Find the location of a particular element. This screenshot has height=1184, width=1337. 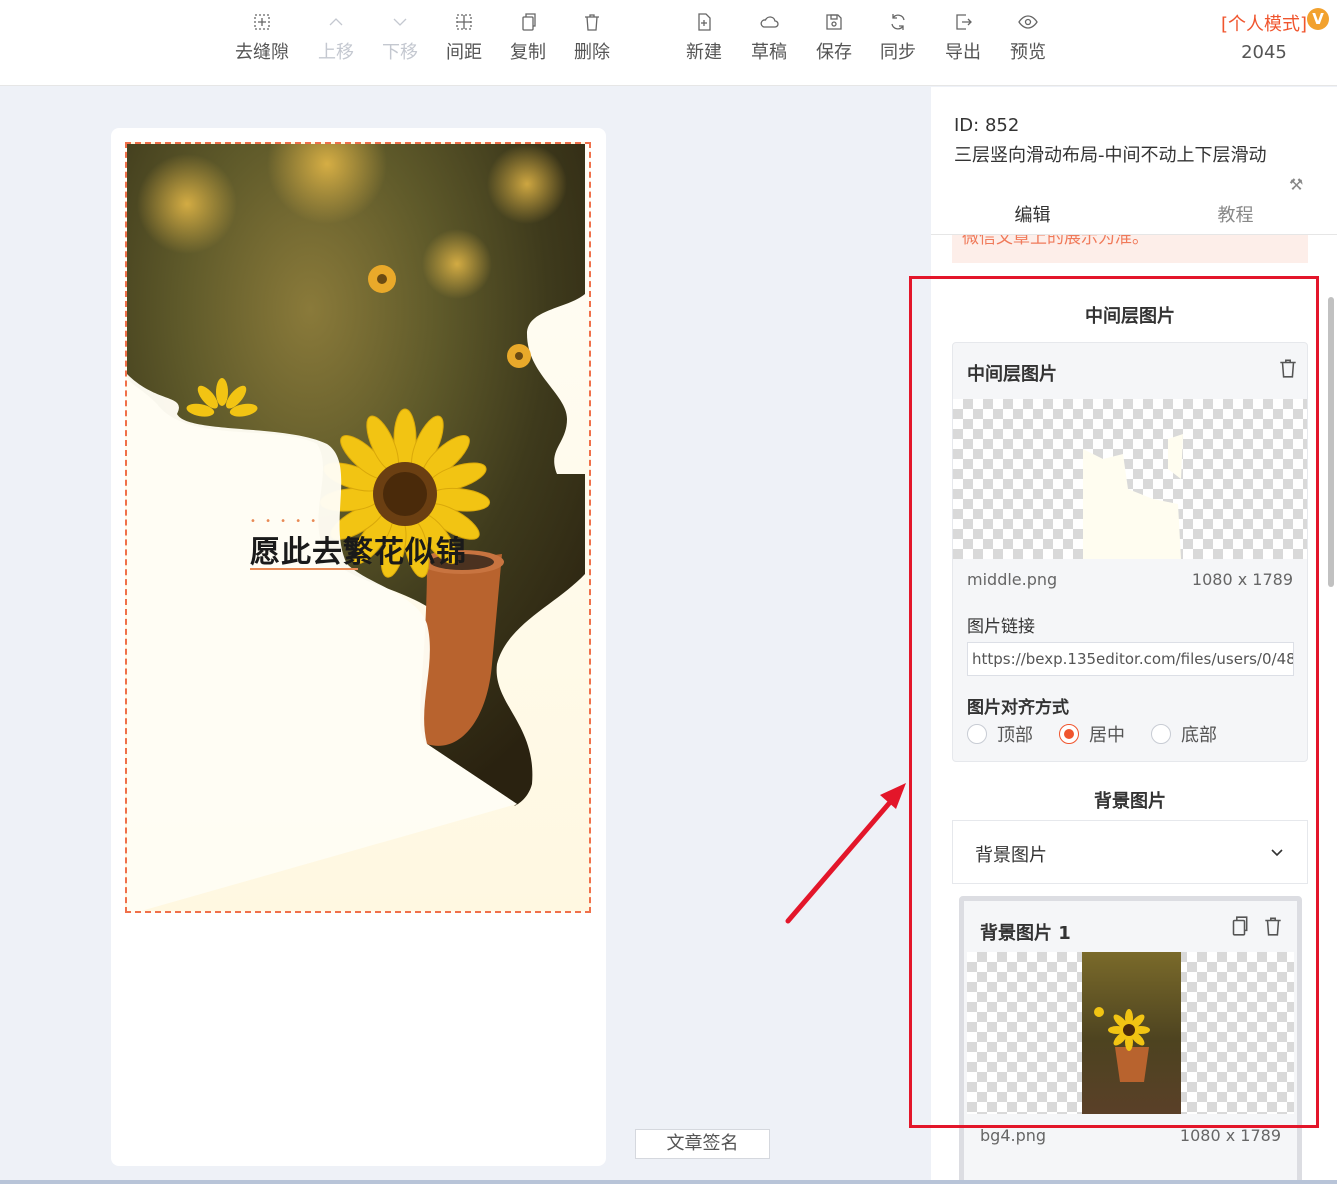

tab-tutorial: 教程 is located at coordinates (1235, 214).